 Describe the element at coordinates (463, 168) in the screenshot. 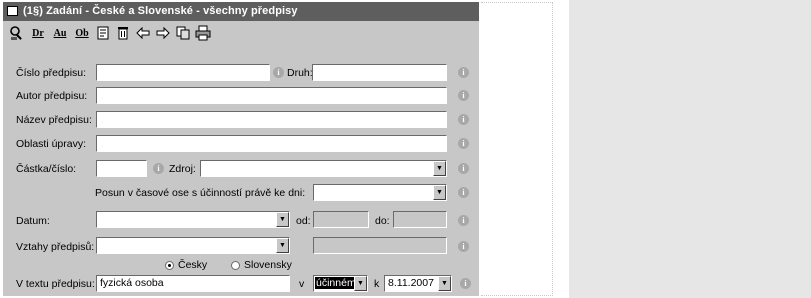

I see `zdroj-info-icon: i` at that location.